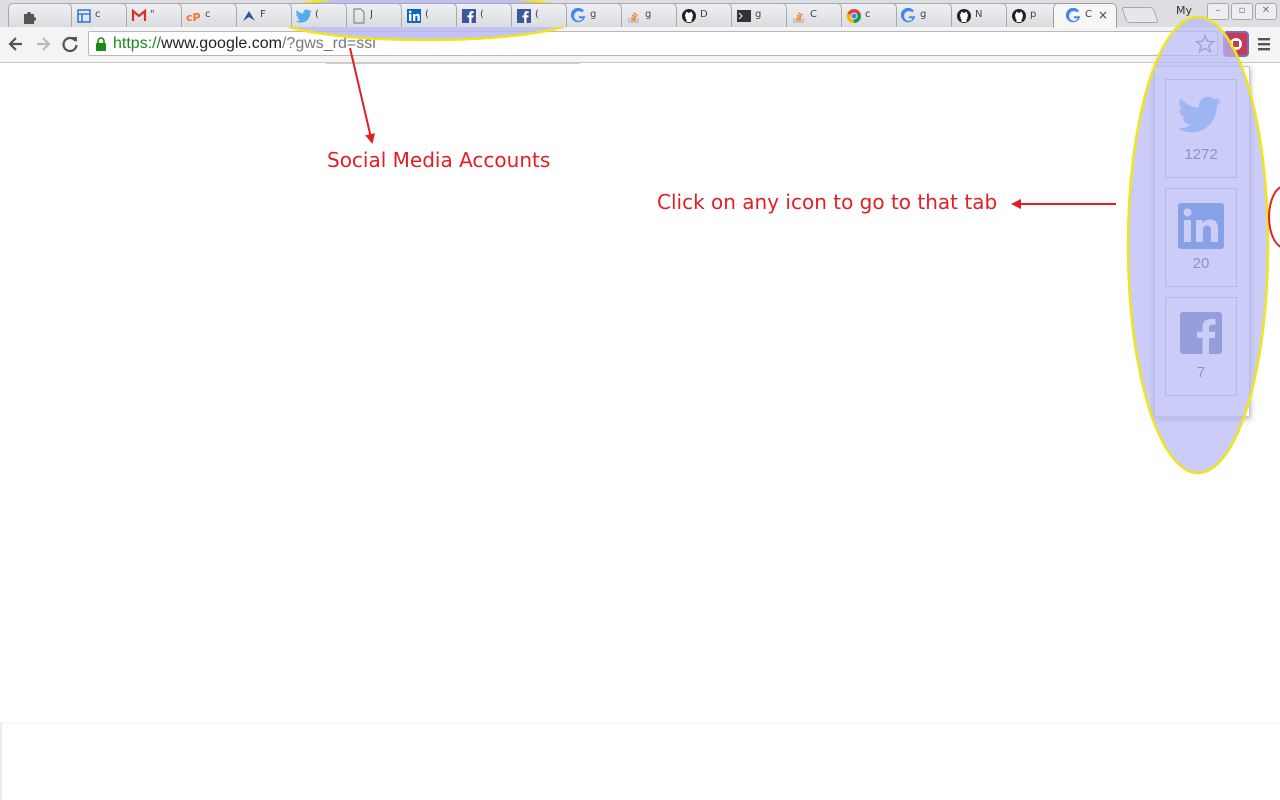 Image resolution: width=1280 pixels, height=800 pixels. Describe the element at coordinates (979, 14) in the screenshot. I see `tab-title: N` at that location.